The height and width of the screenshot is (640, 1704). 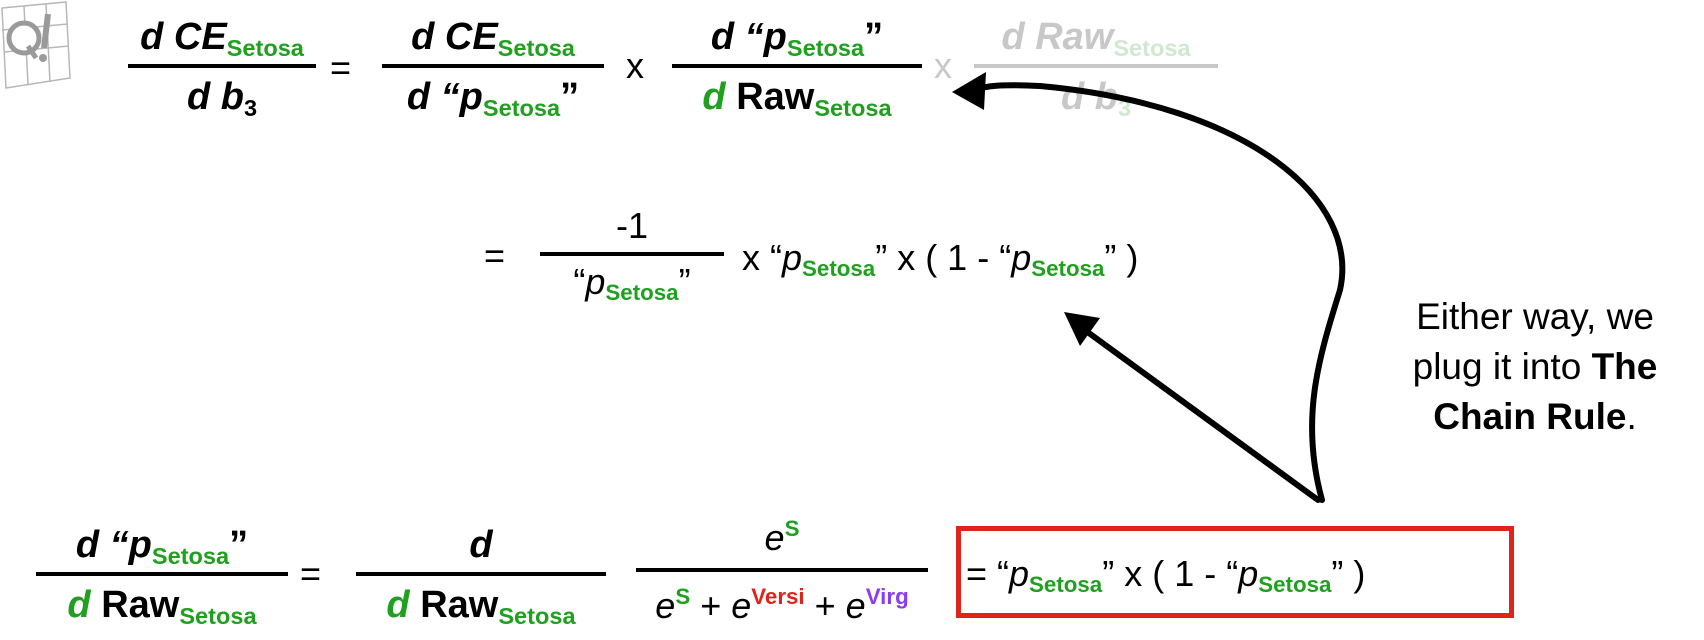 I want to click on note-bold-the: The, so click(x=1624, y=366).